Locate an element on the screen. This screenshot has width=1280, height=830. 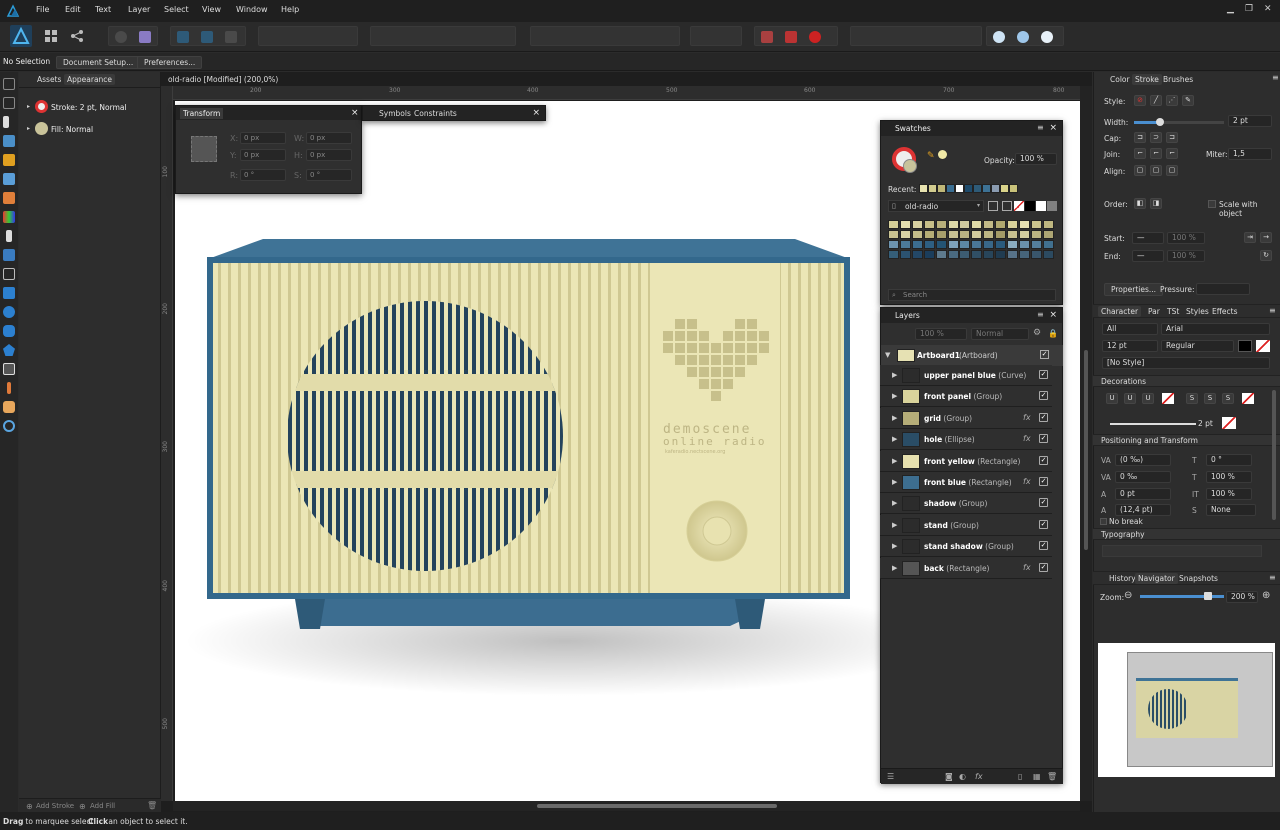
fill-color-icon is located at coordinates (910, 166).